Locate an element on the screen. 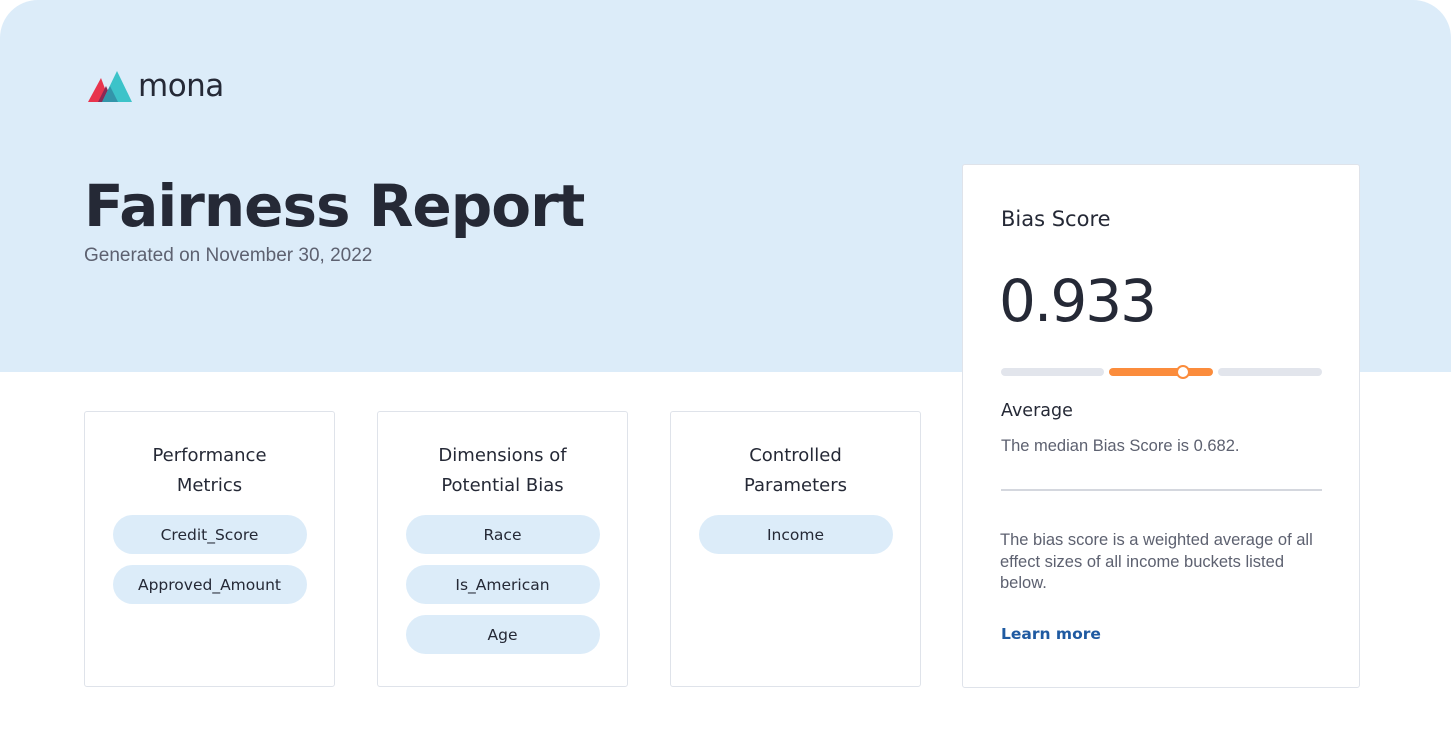 The height and width of the screenshot is (755, 1451). bias-score-gauge is located at coordinates (1161, 372).